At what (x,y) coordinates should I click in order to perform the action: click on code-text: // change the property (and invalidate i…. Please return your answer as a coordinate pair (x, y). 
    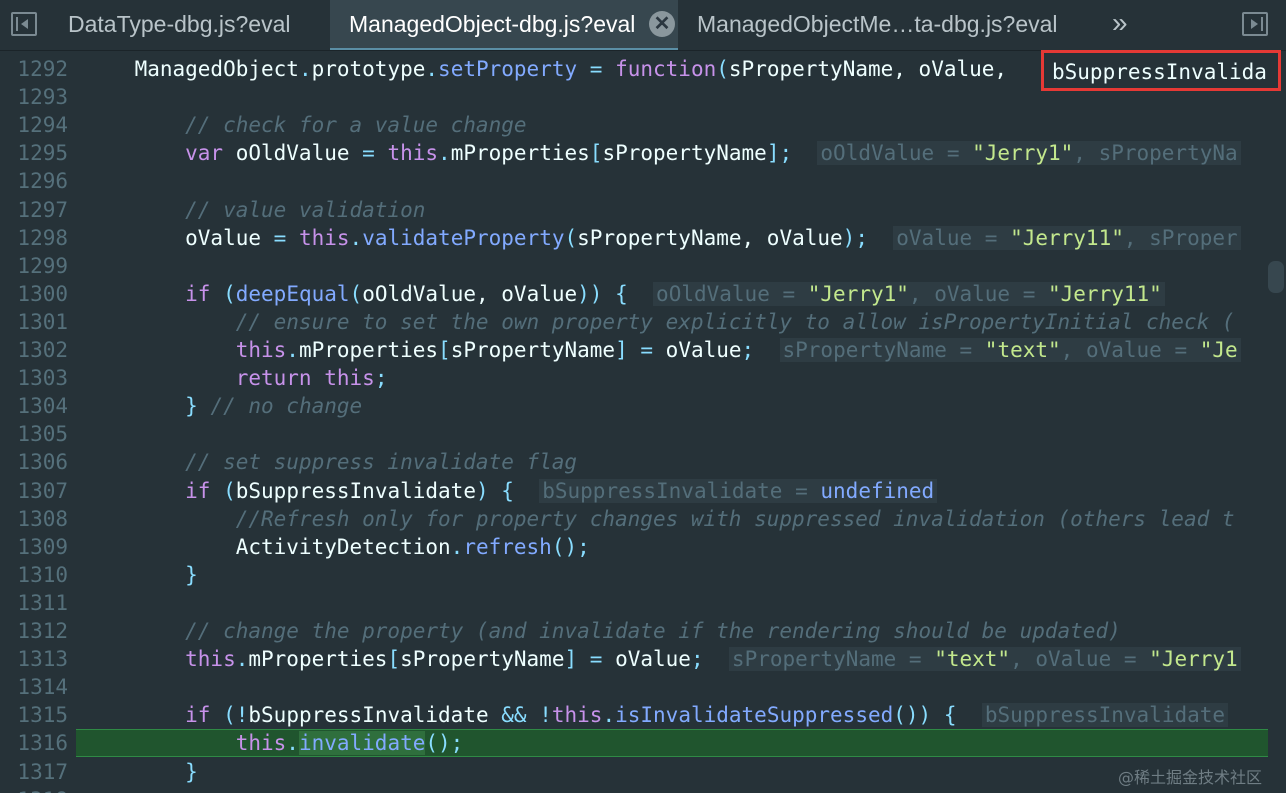
    Looking at the image, I should click on (602, 631).